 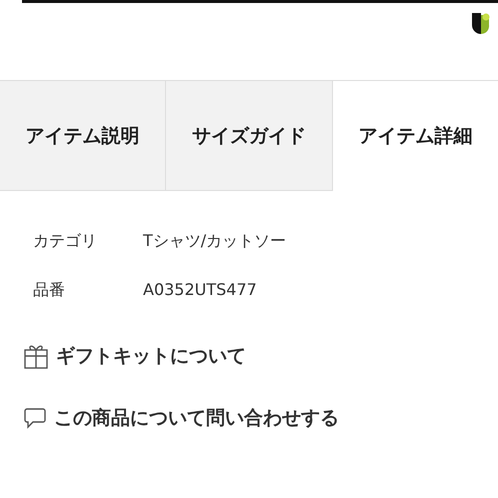 I want to click on tab: アイテム説明, so click(x=83, y=136).